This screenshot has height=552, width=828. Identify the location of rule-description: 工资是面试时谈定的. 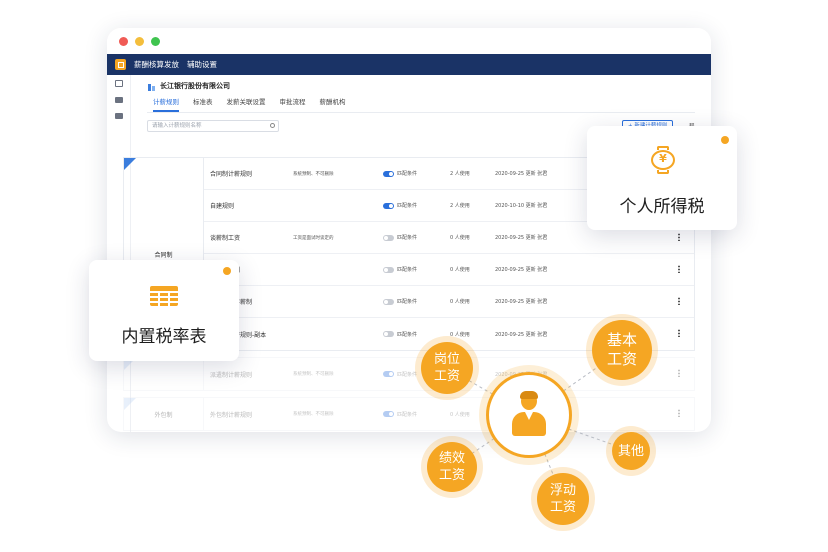
(313, 238).